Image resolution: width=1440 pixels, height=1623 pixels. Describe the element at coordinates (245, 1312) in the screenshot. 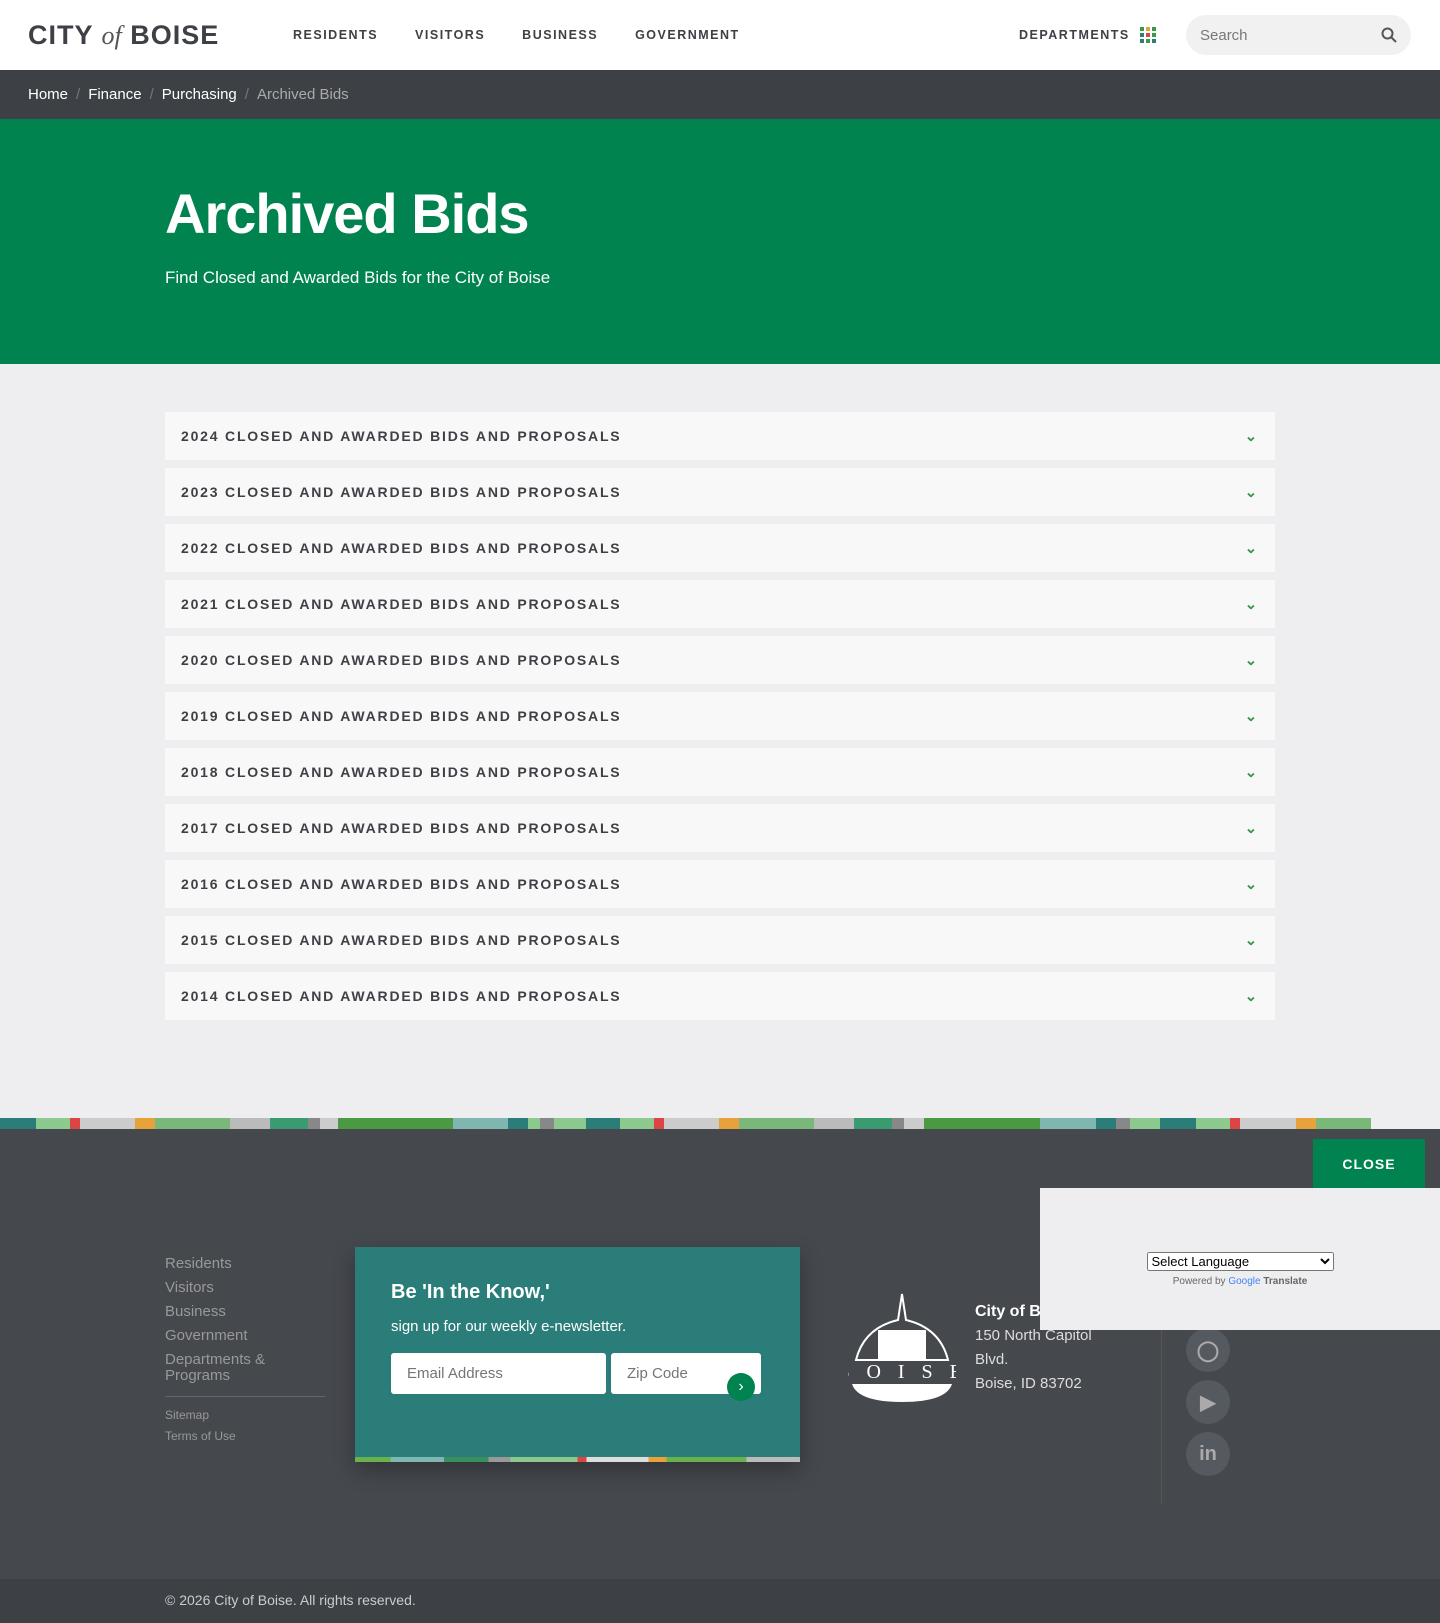

I see `footer-link-business: Business` at that location.